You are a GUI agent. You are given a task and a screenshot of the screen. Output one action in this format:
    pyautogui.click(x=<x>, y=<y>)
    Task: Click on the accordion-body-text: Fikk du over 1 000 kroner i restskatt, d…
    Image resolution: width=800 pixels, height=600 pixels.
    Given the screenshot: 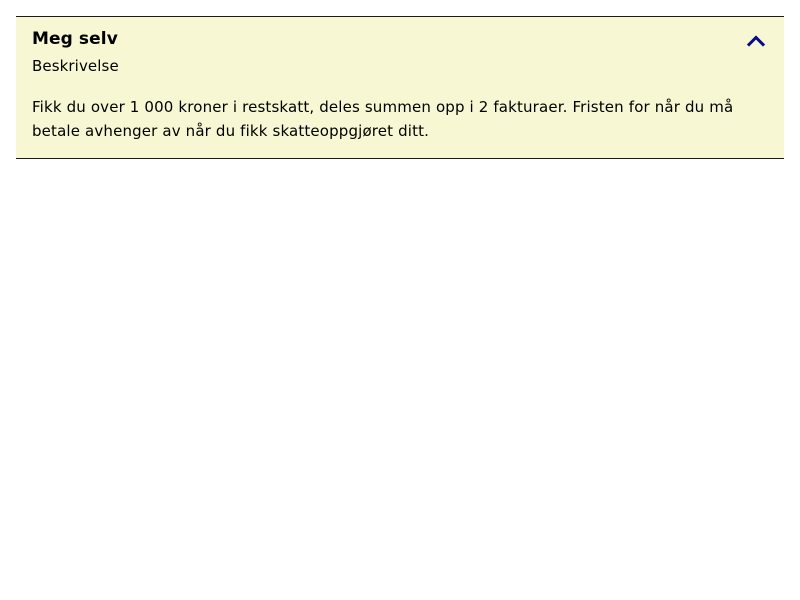 What is the action you would take?
    pyautogui.click(x=383, y=119)
    